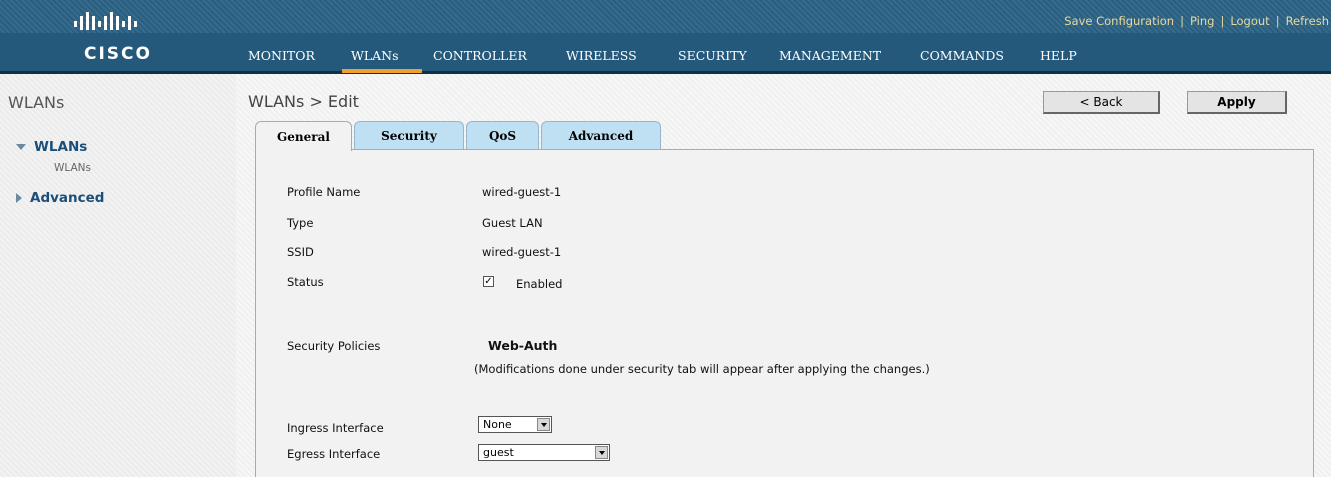 The width and height of the screenshot is (1331, 477). What do you see at coordinates (522, 192) in the screenshot?
I see `profile-name-value: wired-guest-1` at bounding box center [522, 192].